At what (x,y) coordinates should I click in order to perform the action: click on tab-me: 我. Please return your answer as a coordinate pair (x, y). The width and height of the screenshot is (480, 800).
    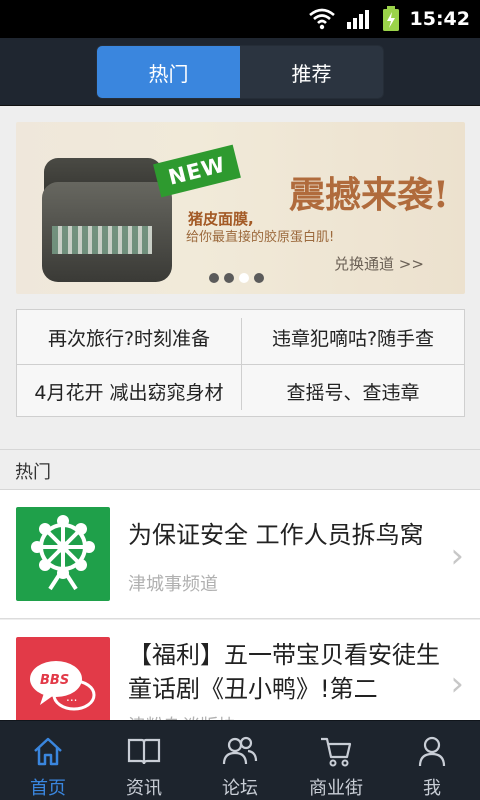
    Looking at the image, I should click on (432, 760).